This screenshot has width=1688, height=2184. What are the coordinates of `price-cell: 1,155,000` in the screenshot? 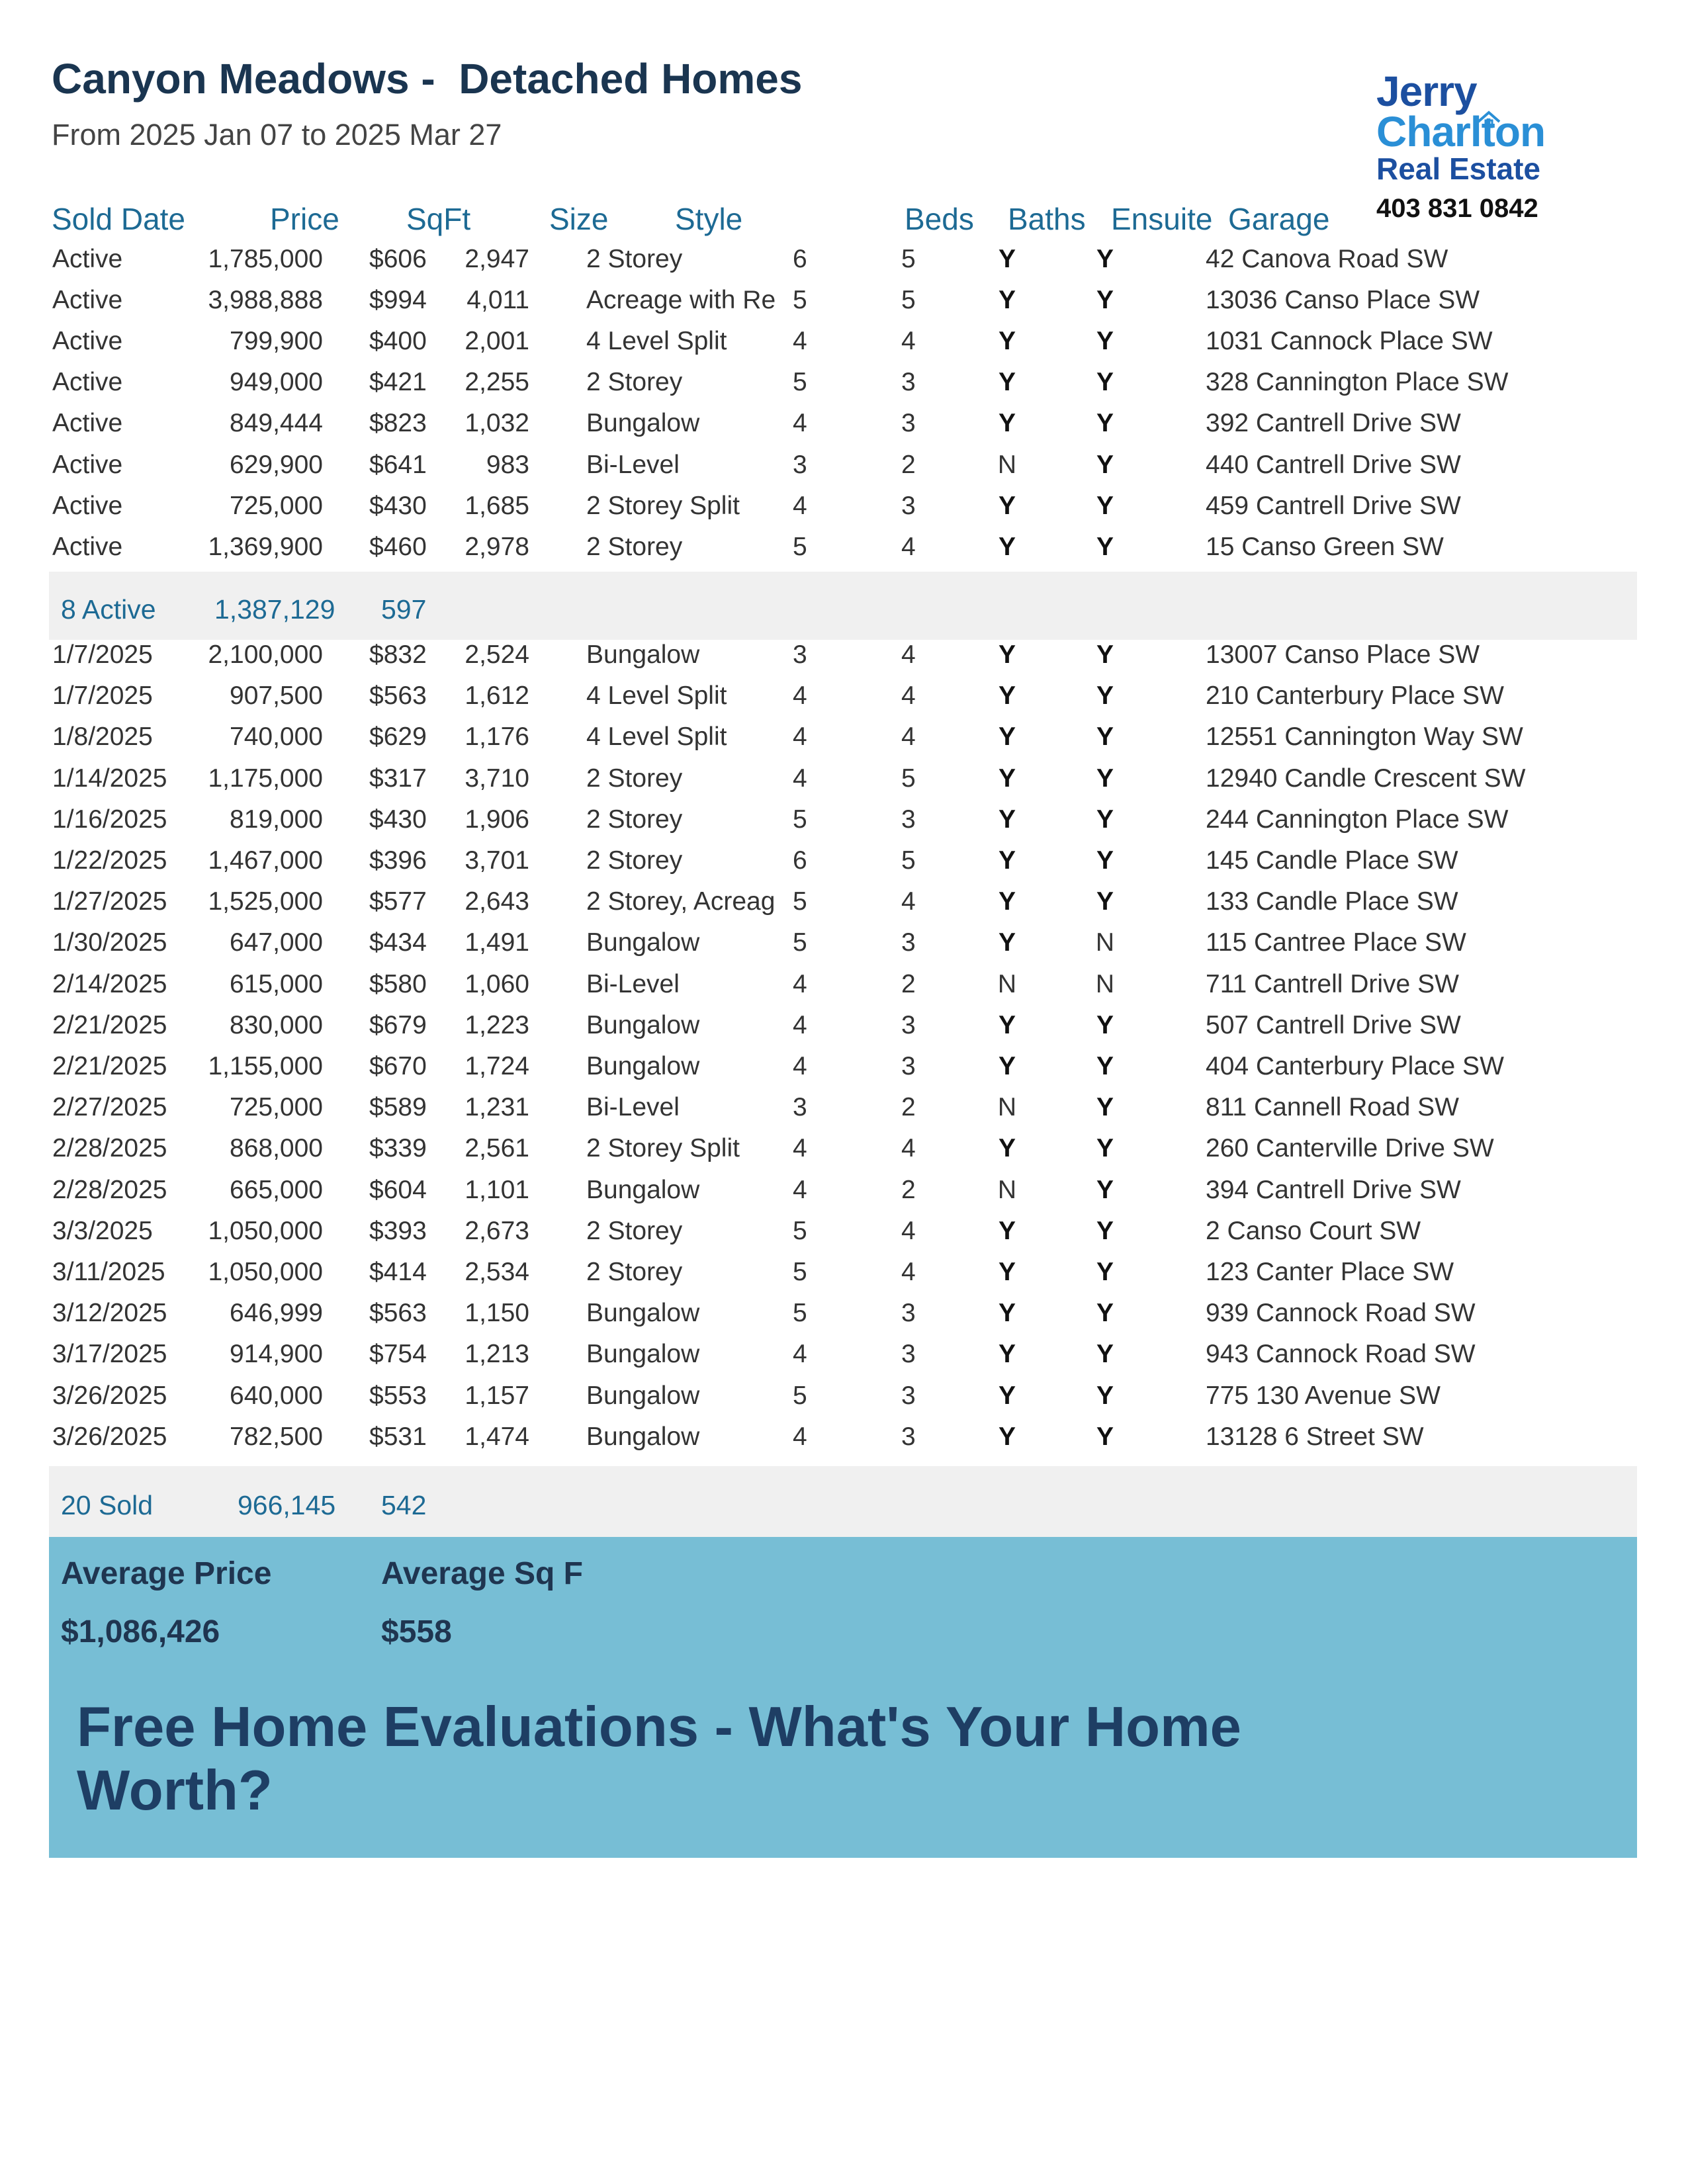 It's located at (265, 1066).